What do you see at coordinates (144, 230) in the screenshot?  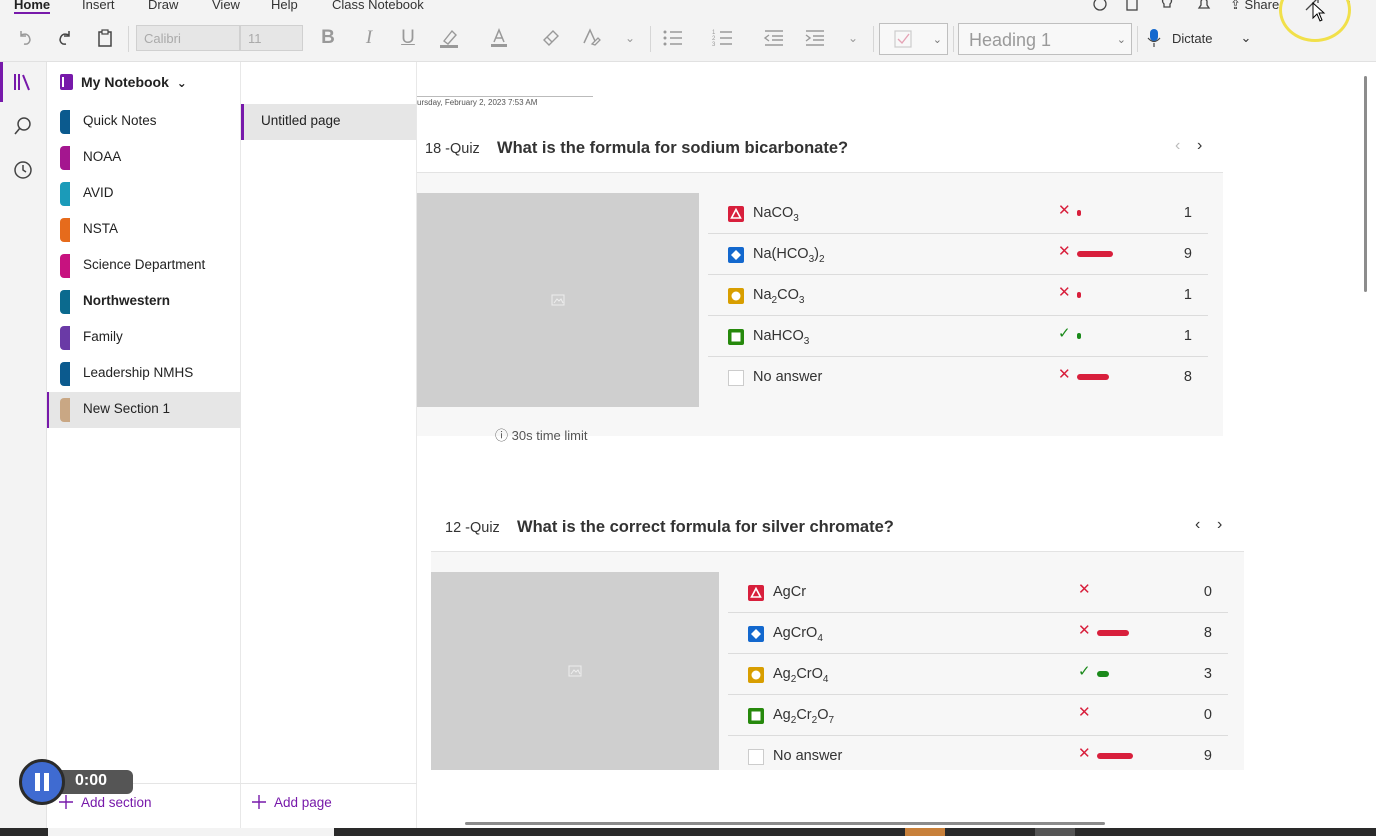 I see `section-nsta: NSTA` at bounding box center [144, 230].